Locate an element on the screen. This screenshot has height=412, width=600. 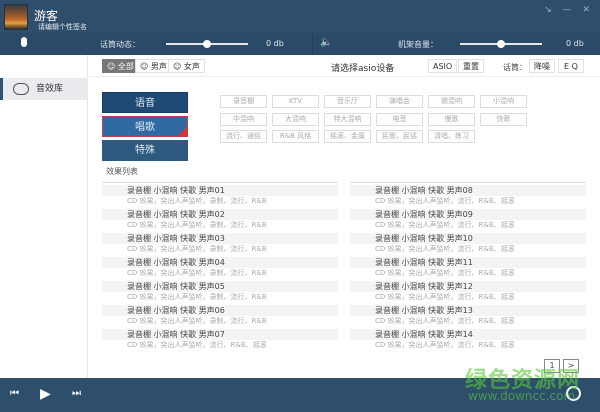
list-item: 录音棚 小混响 快歌 男声14 CD 效果，突出人声监听，流行、R&B、摇滚 is located at coordinates (468, 339).